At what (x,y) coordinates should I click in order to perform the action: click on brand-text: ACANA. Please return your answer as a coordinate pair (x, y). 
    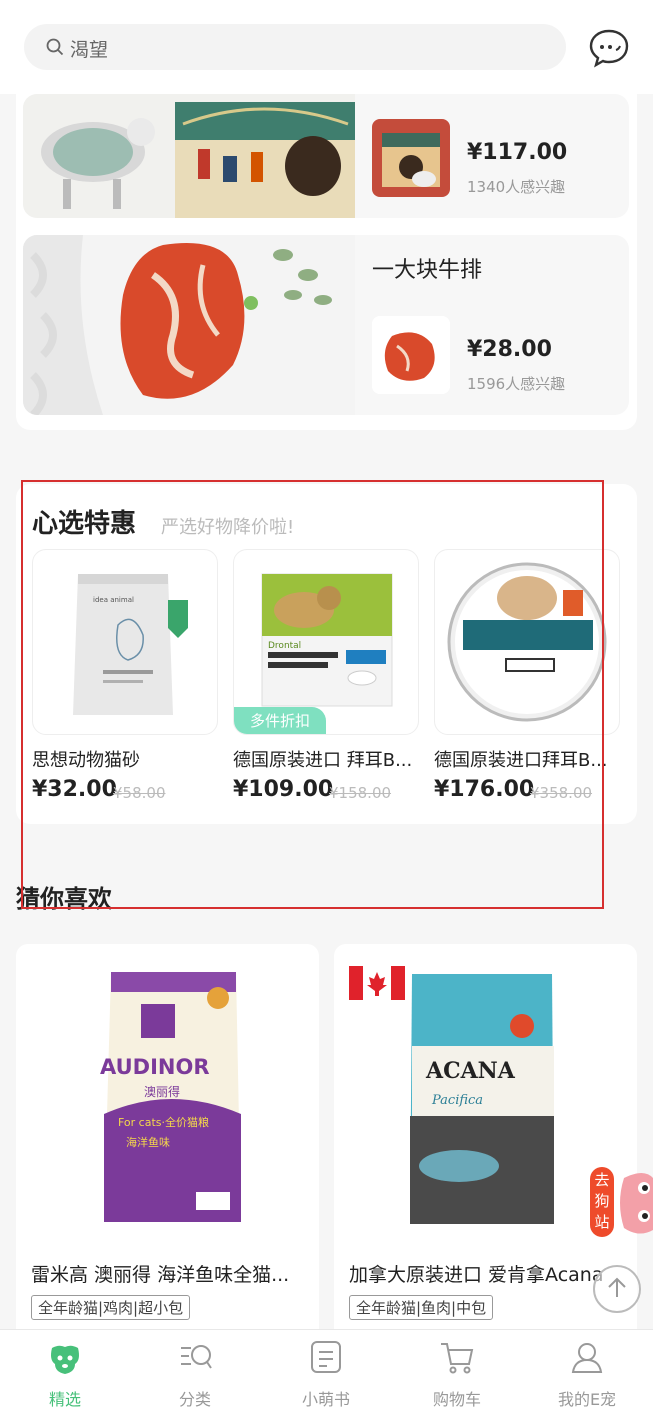
    Looking at the image, I should click on (470, 1071).